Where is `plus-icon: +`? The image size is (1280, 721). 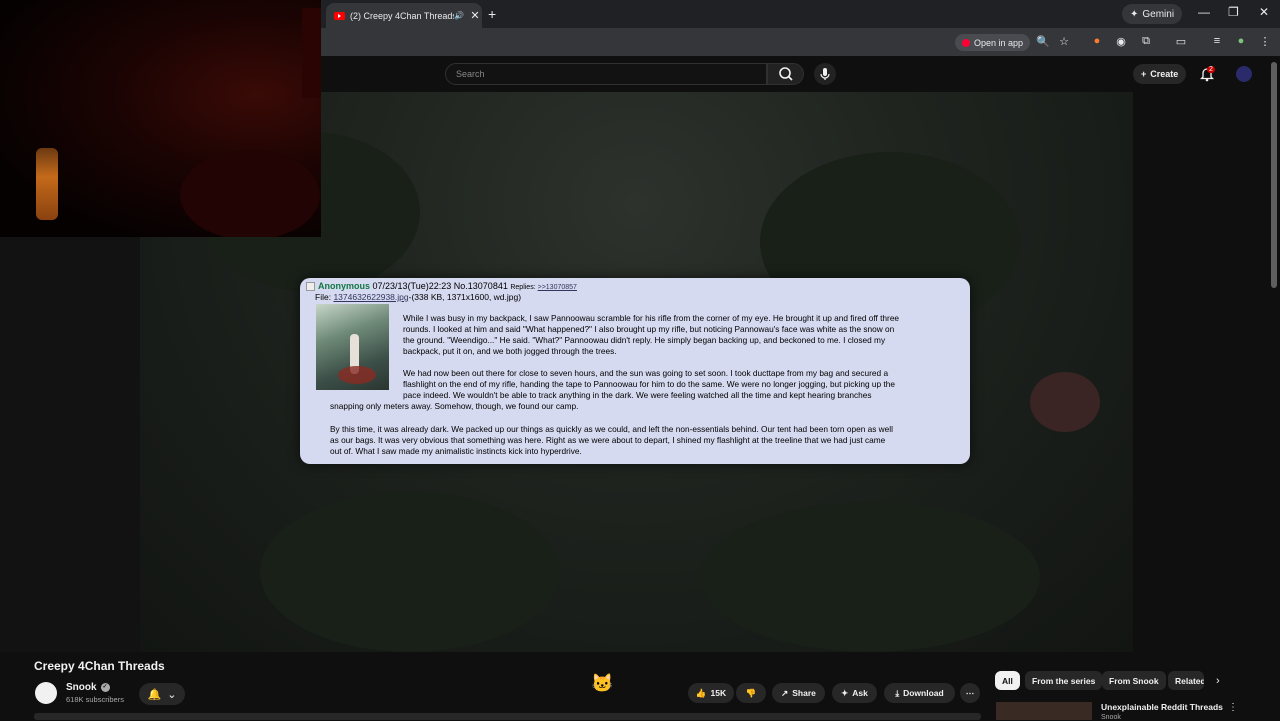 plus-icon: + is located at coordinates (1144, 74).